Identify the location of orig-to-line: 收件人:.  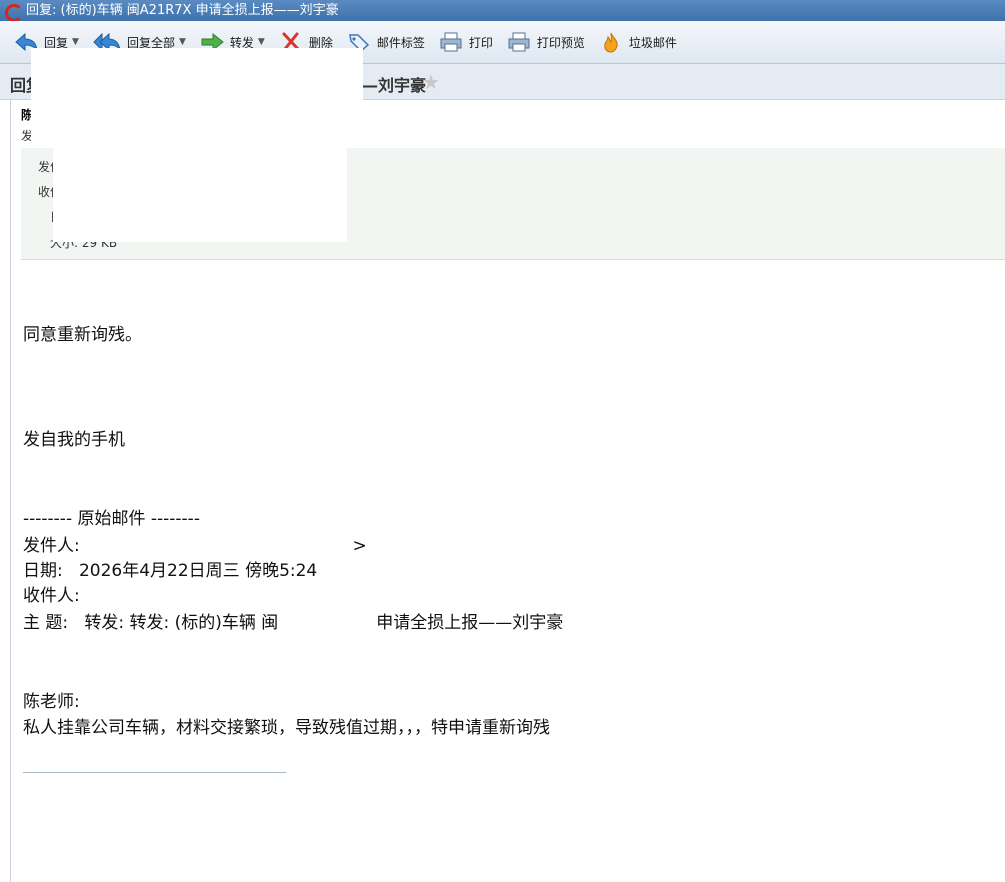
(51, 593).